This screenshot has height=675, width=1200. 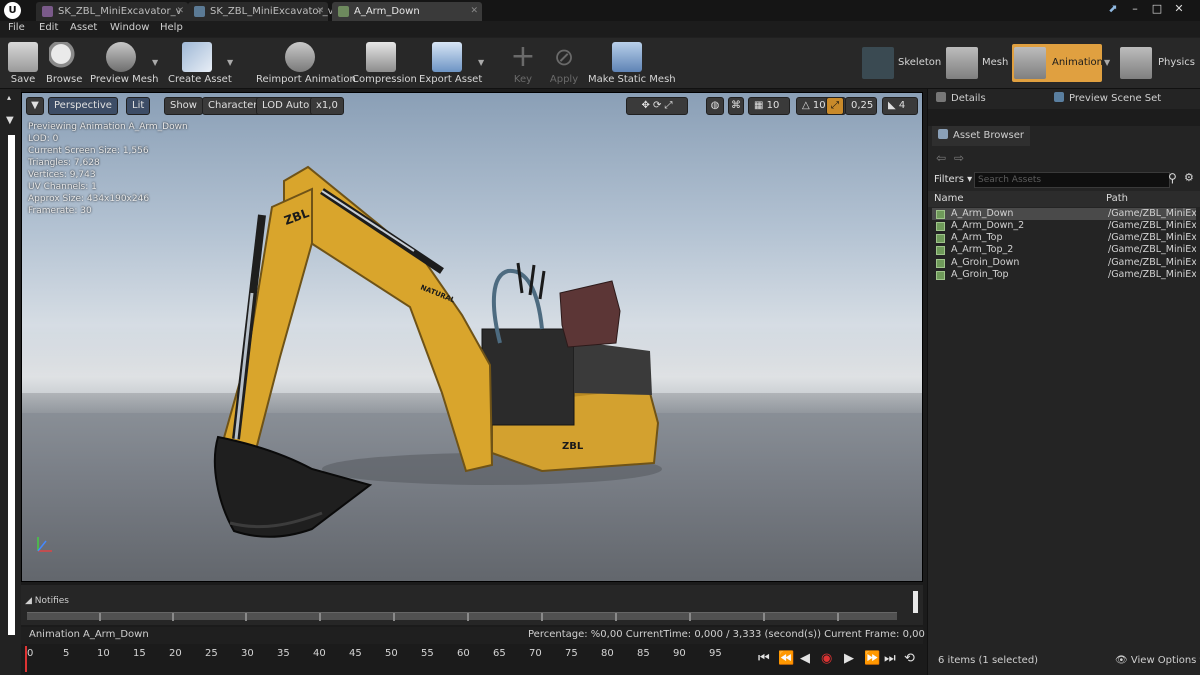 I want to click on perspective-button: Perspective, so click(x=83, y=106).